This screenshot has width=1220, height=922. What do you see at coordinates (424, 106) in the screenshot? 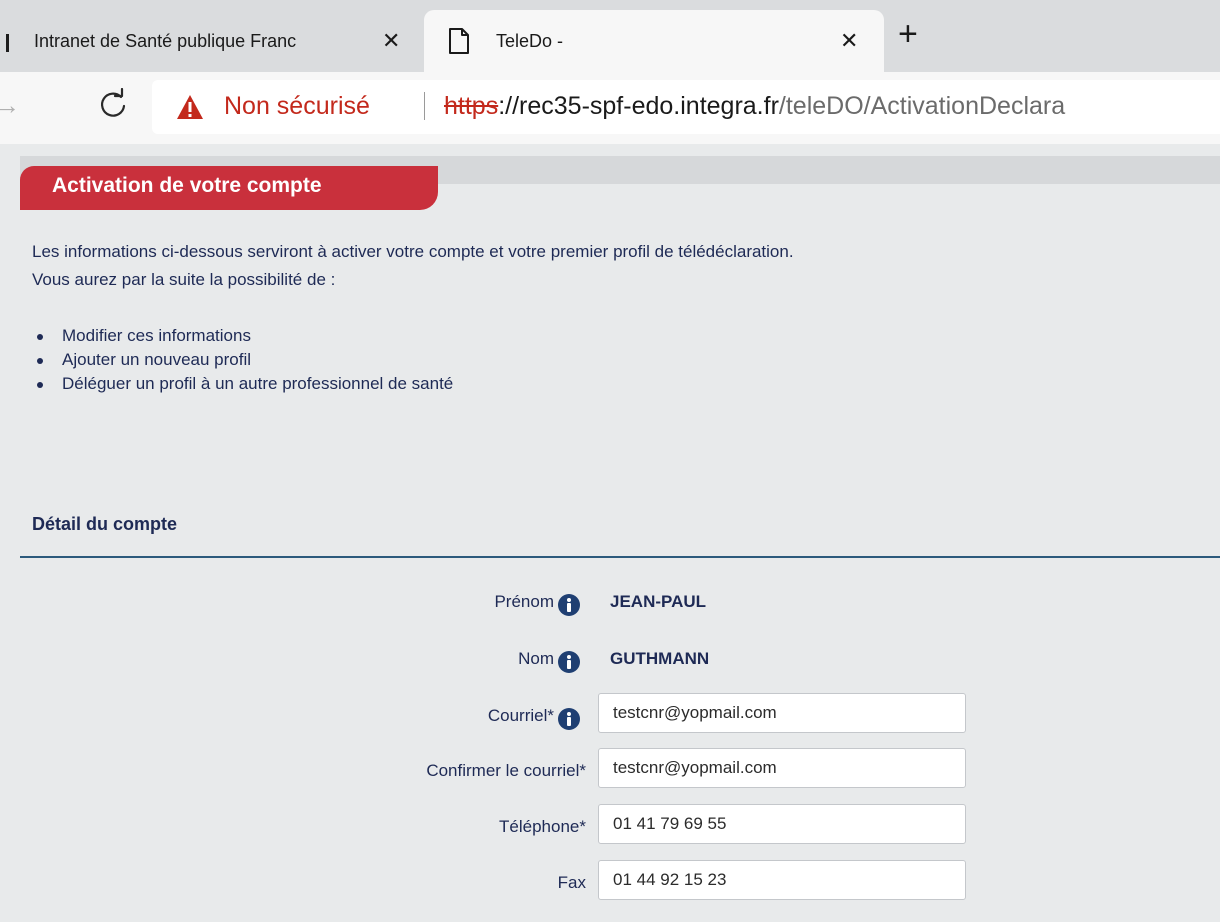
I see `address-divider` at bounding box center [424, 106].